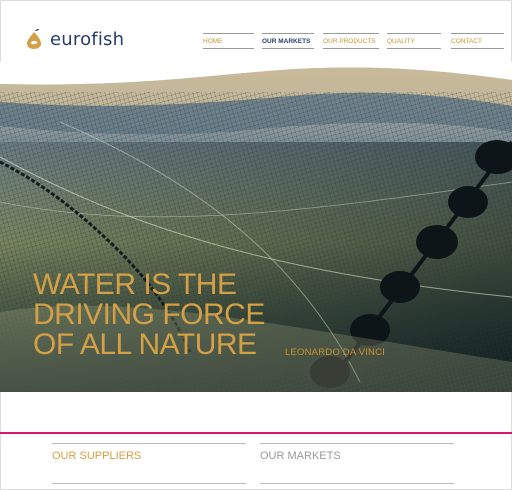 The image size is (512, 490). What do you see at coordinates (87, 39) in the screenshot?
I see `brand-name: eurofish` at bounding box center [87, 39].